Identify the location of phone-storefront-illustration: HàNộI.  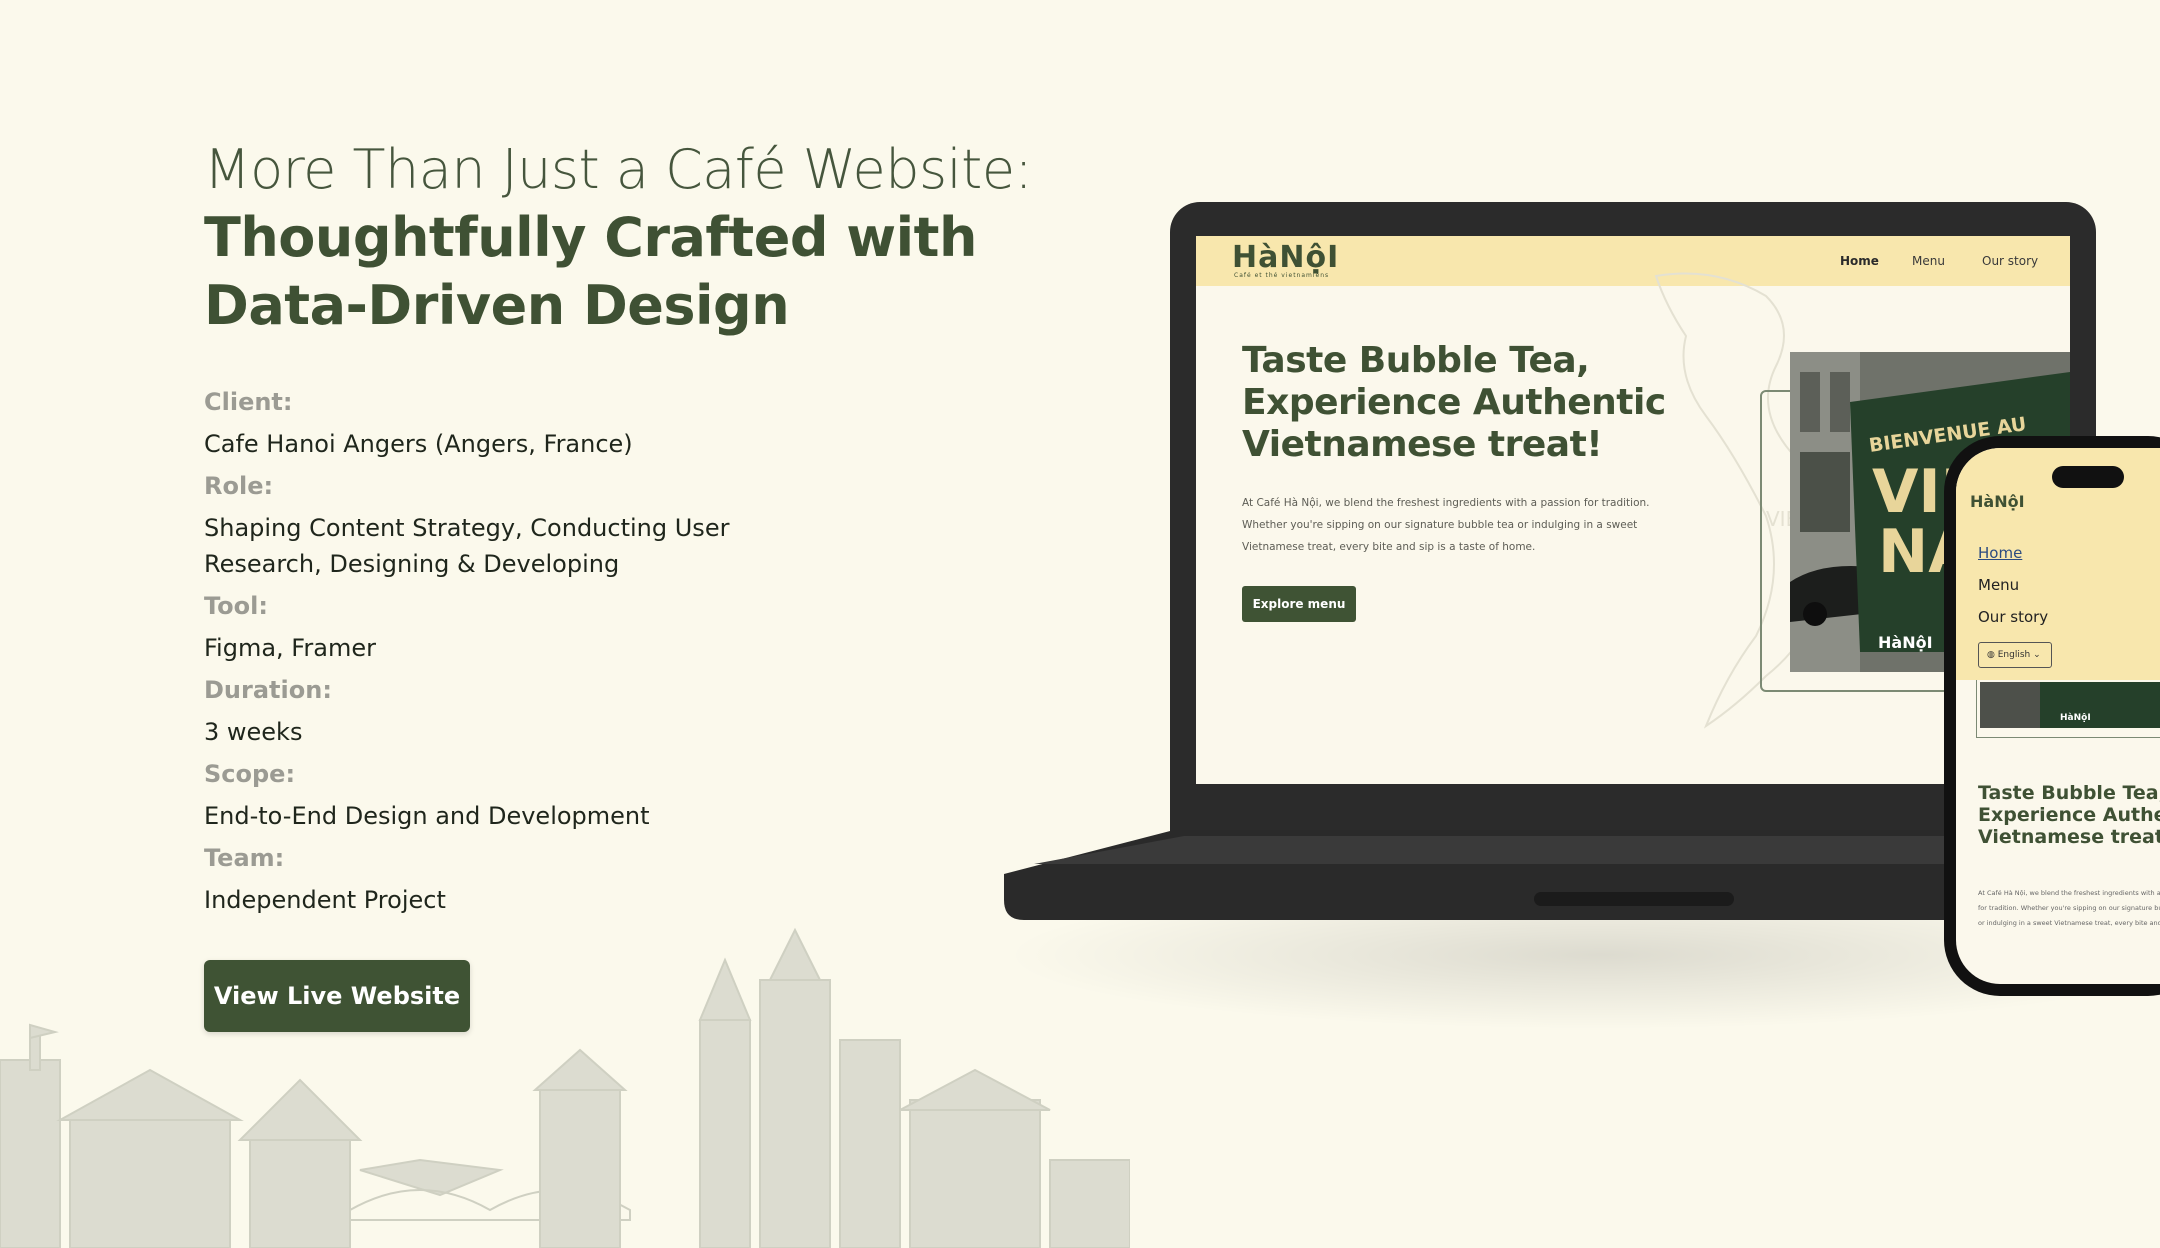
(2070, 705).